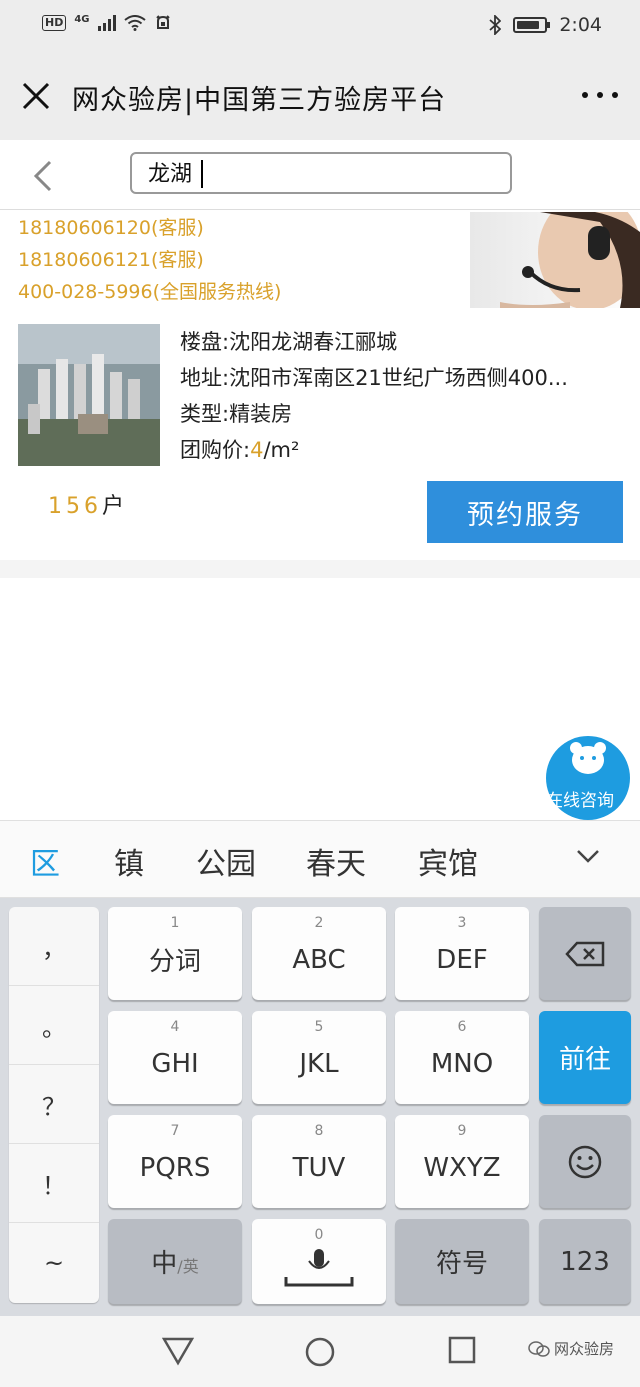 The image size is (640, 1387). I want to click on text-caret, so click(202, 174).